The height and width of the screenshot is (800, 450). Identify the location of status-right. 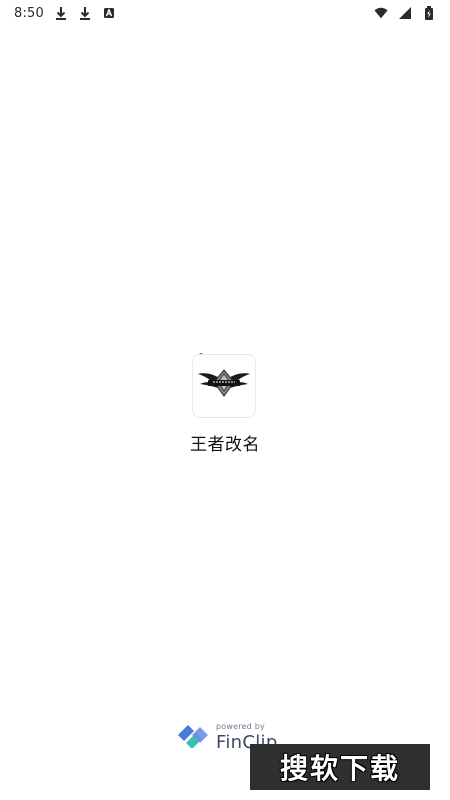
(405, 13).